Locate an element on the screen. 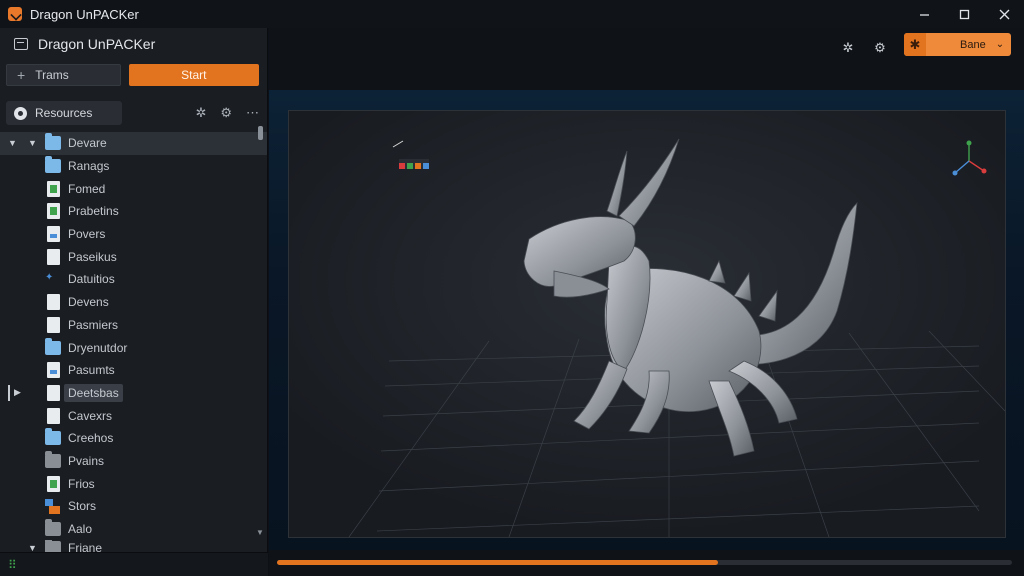 Image resolution: width=1024 pixels, height=576 pixels. start-button: Start is located at coordinates (193, 75).